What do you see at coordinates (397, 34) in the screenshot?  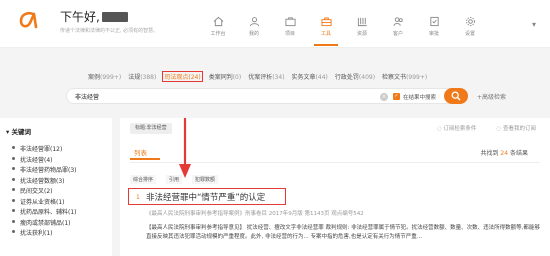 I see `nav-label: 客户` at bounding box center [397, 34].